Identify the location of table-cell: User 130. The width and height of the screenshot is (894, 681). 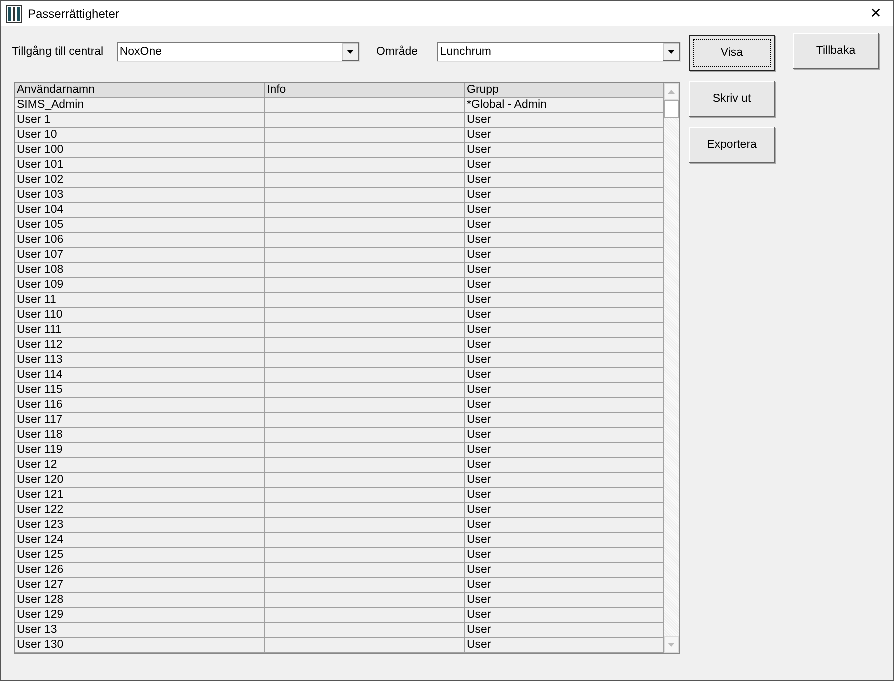
(140, 645).